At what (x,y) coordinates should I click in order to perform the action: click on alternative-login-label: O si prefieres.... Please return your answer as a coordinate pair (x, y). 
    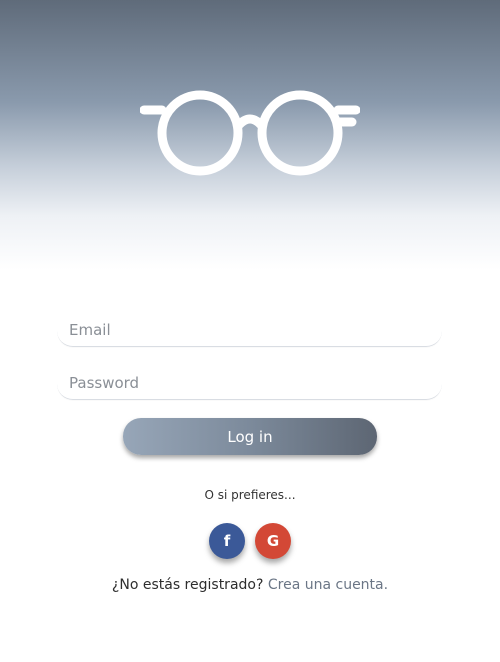
    Looking at the image, I should click on (250, 495).